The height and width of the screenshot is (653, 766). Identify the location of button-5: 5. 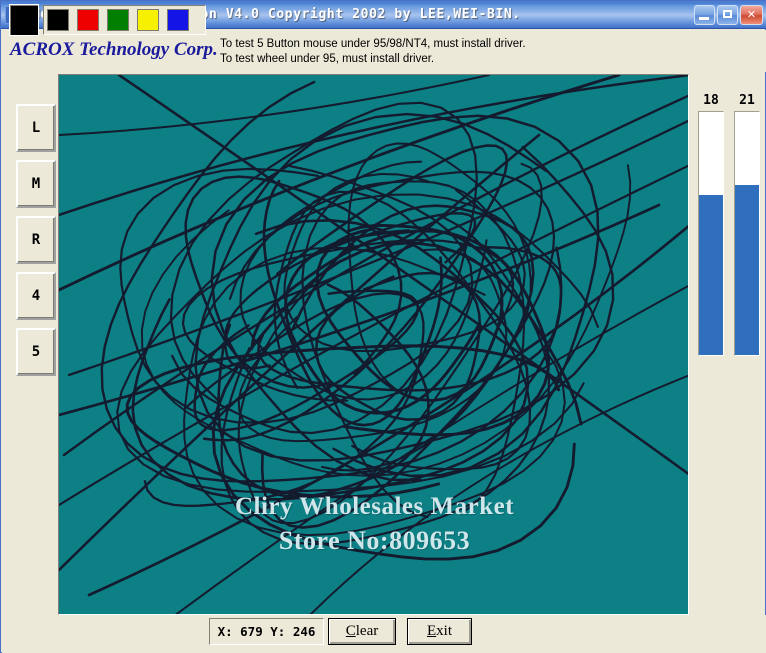
(36, 352).